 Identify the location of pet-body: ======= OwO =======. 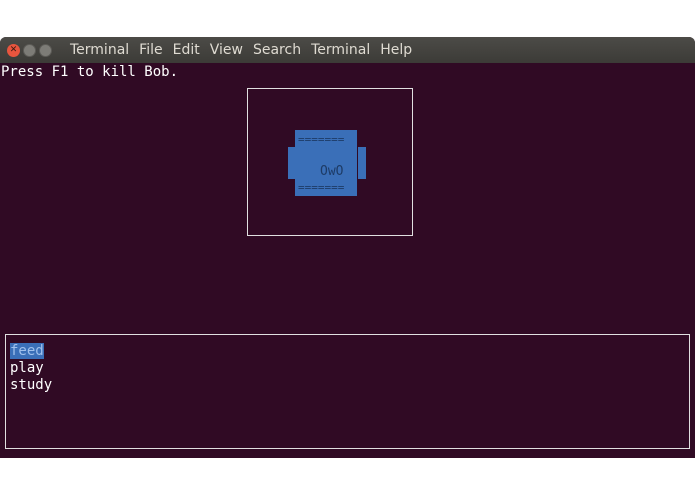
(326, 163).